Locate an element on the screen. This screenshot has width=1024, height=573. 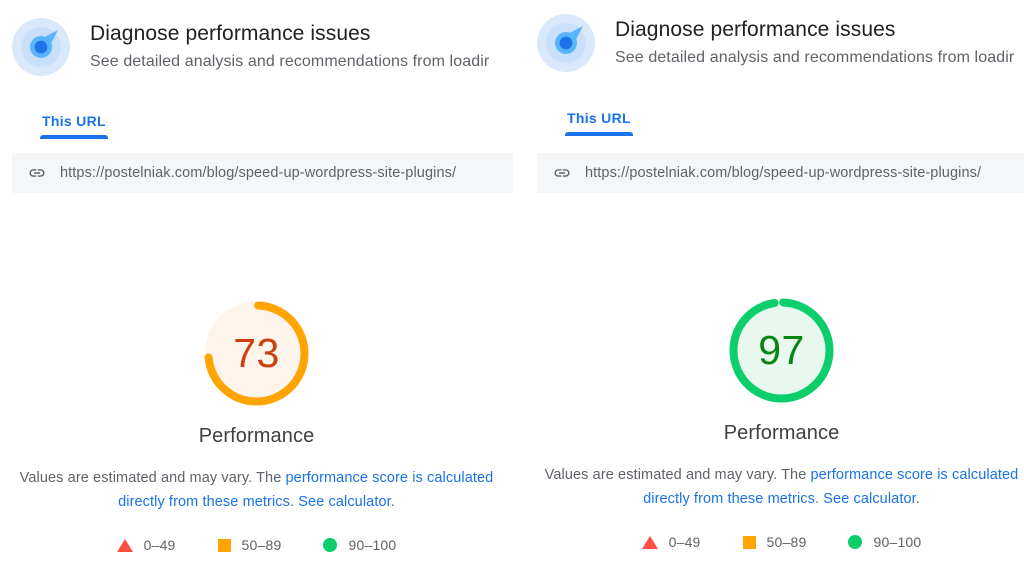
performance-gauge: 97 is located at coordinates (781, 350).